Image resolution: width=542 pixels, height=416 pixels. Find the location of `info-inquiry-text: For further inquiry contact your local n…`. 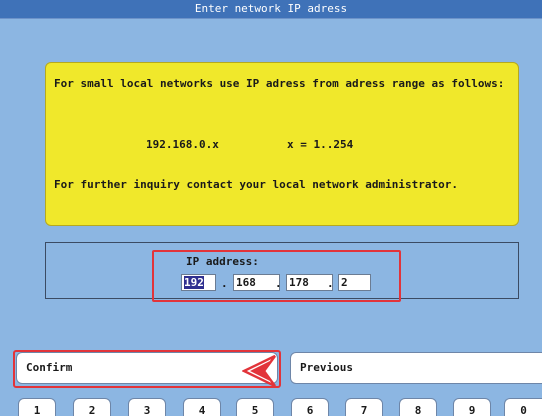

info-inquiry-text: For further inquiry contact your local n… is located at coordinates (256, 184).